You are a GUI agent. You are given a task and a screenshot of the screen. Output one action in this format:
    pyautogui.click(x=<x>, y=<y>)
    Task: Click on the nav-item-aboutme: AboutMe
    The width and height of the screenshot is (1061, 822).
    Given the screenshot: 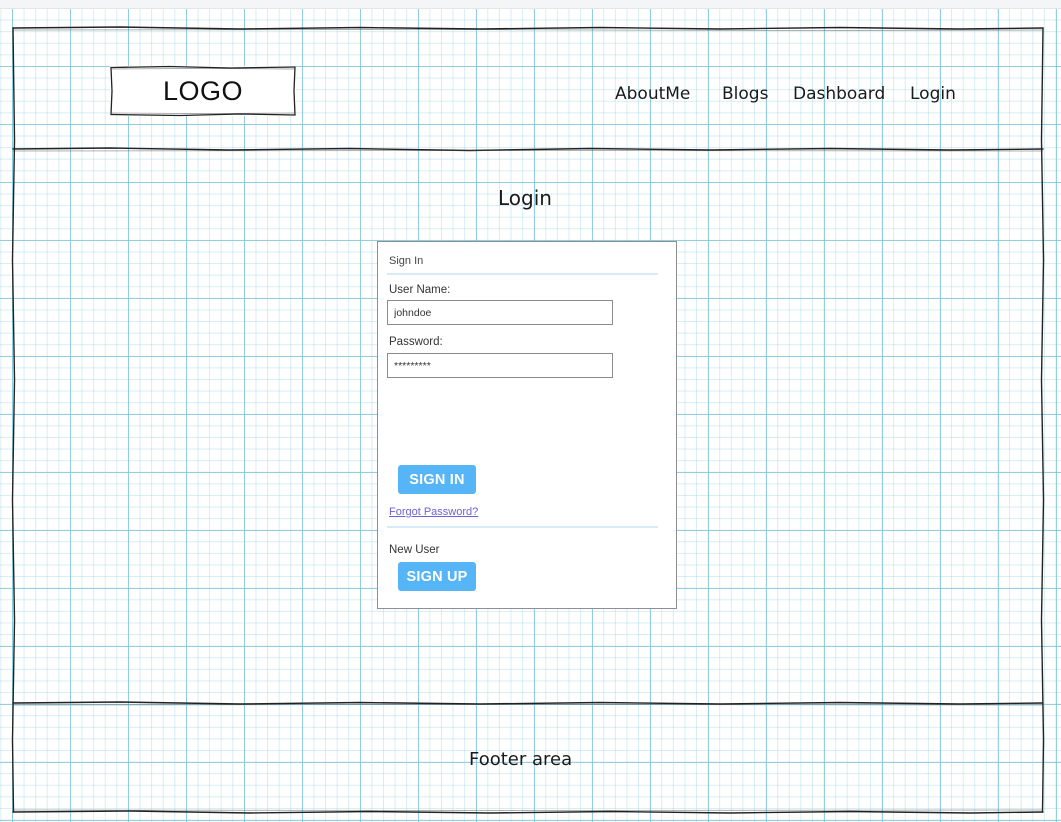 What is the action you would take?
    pyautogui.click(x=652, y=94)
    